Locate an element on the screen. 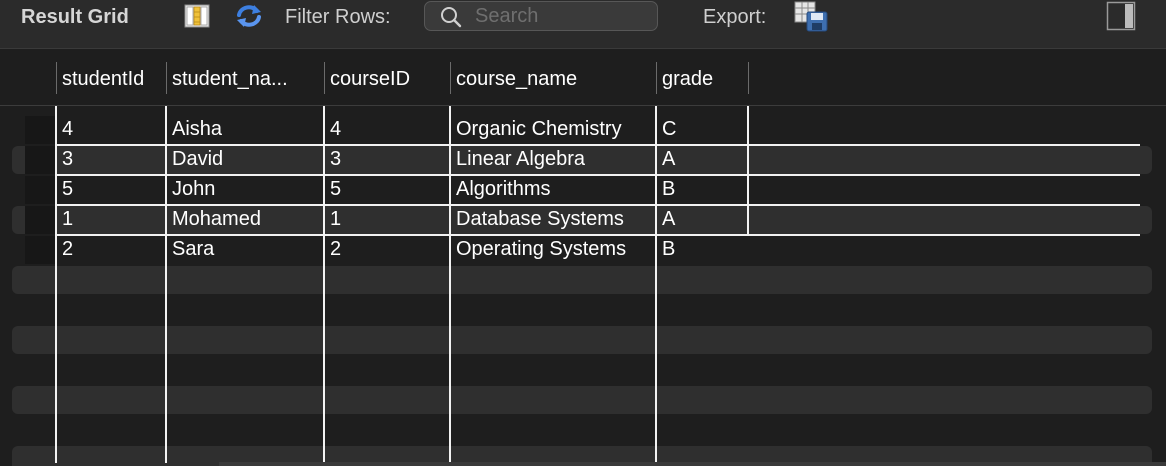 The height and width of the screenshot is (466, 1166). result-grid-title: Result Grid is located at coordinates (75, 17).